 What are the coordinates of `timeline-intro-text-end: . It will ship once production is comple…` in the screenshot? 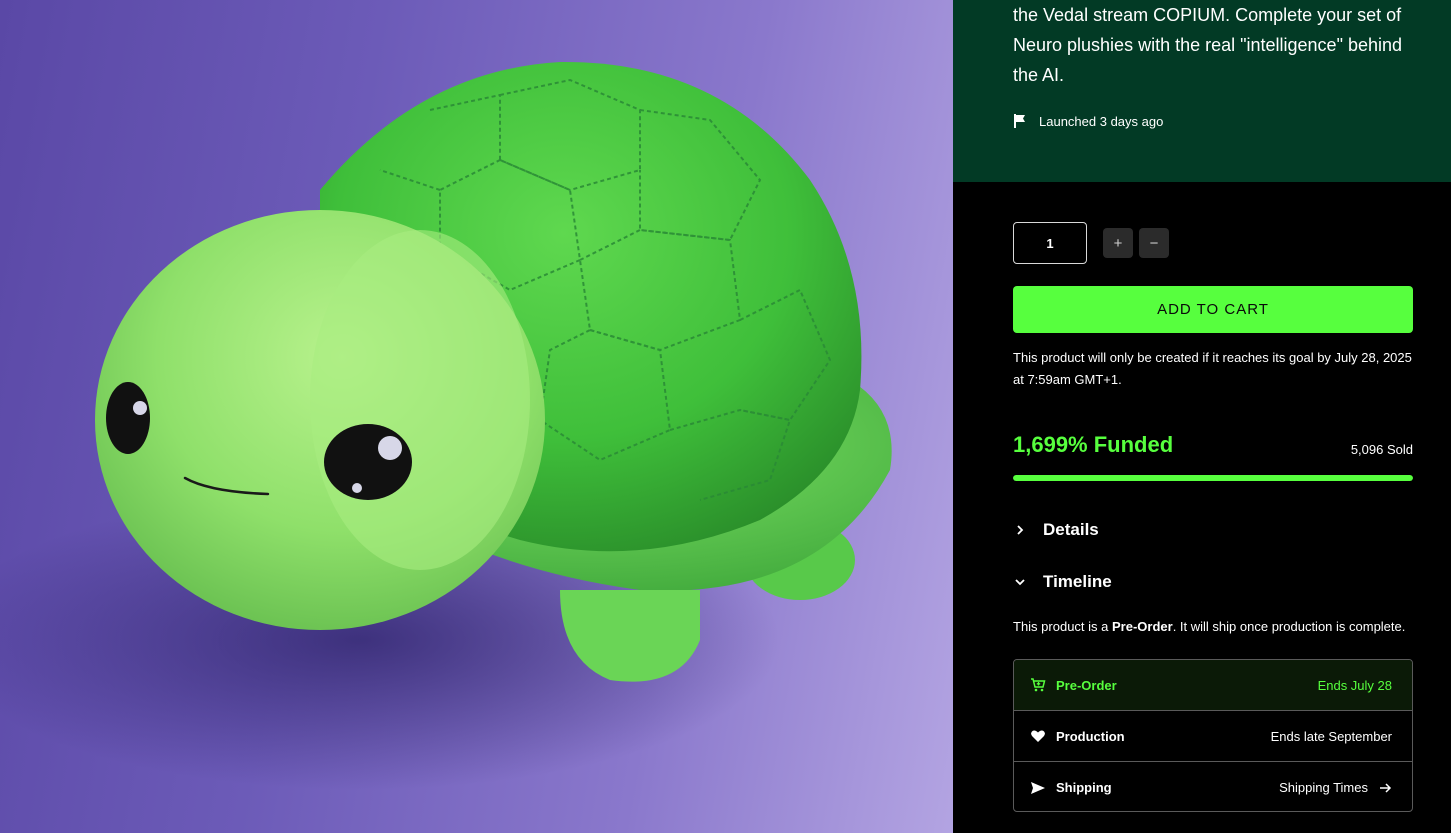 It's located at (1289, 626).